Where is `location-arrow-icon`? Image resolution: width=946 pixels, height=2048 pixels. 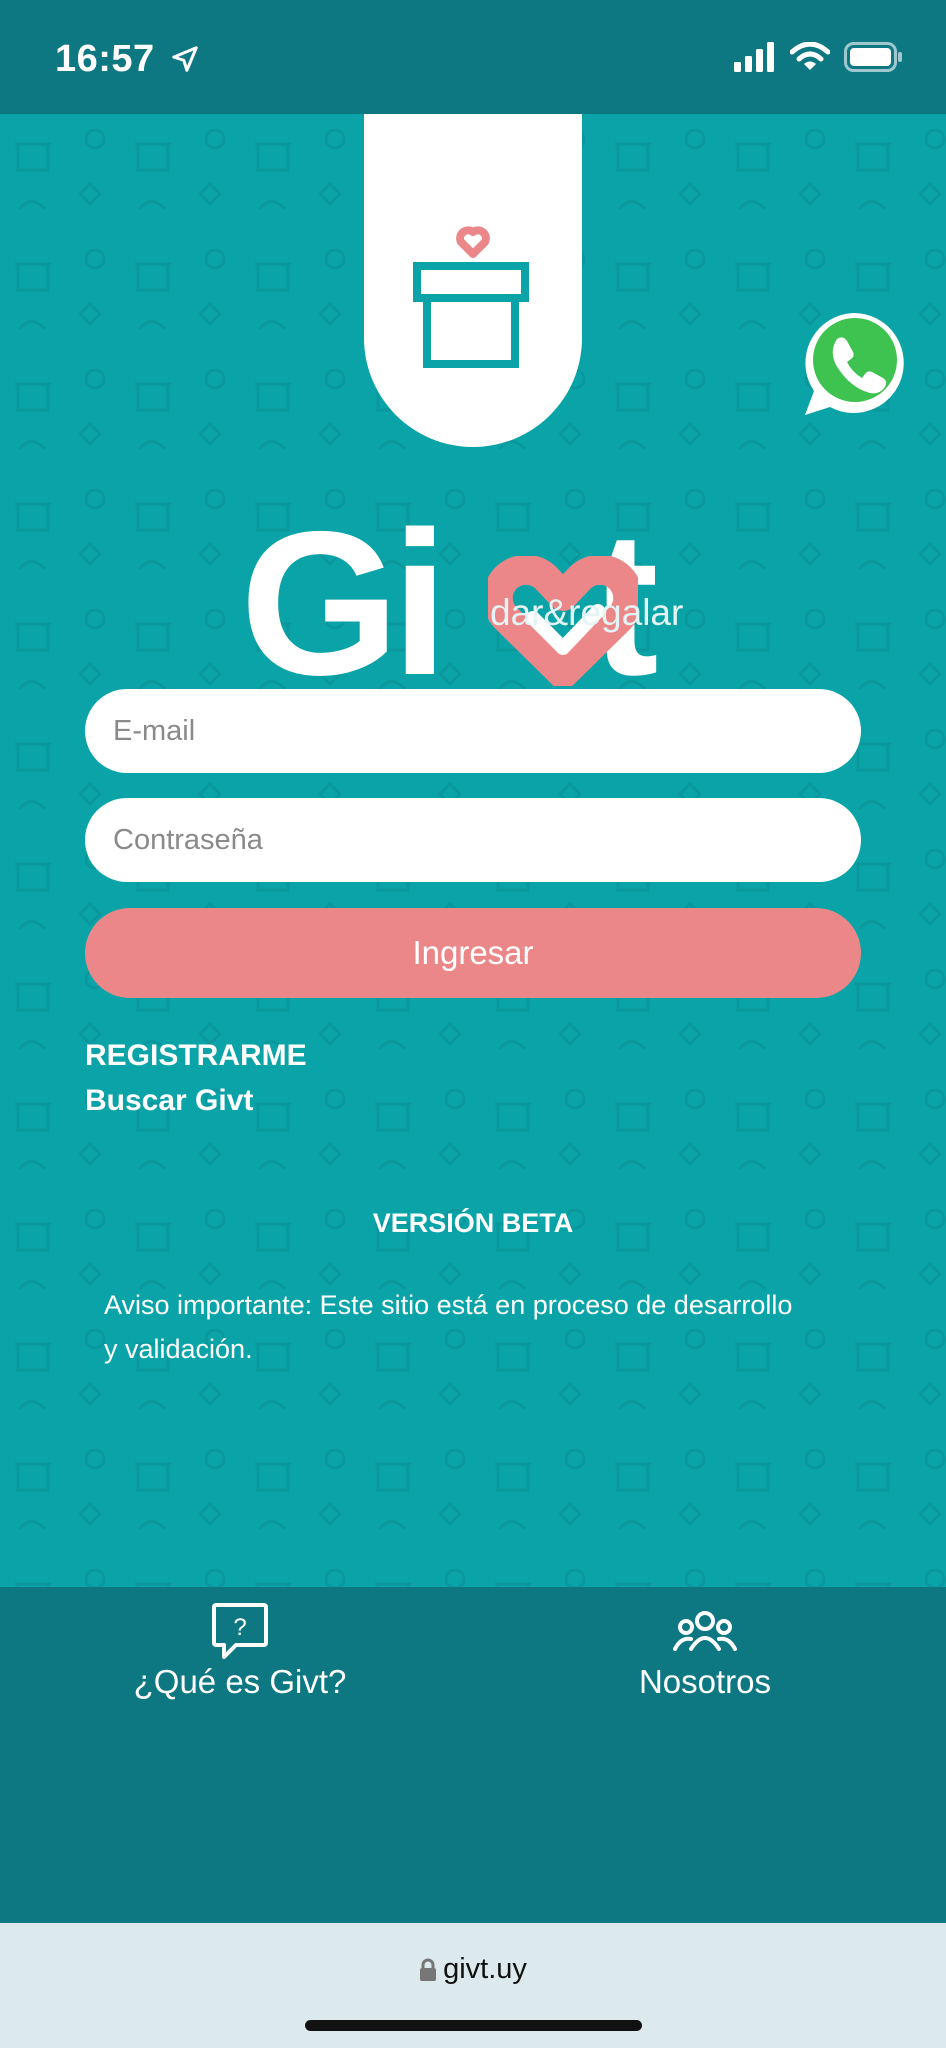
location-arrow-icon is located at coordinates (185, 59).